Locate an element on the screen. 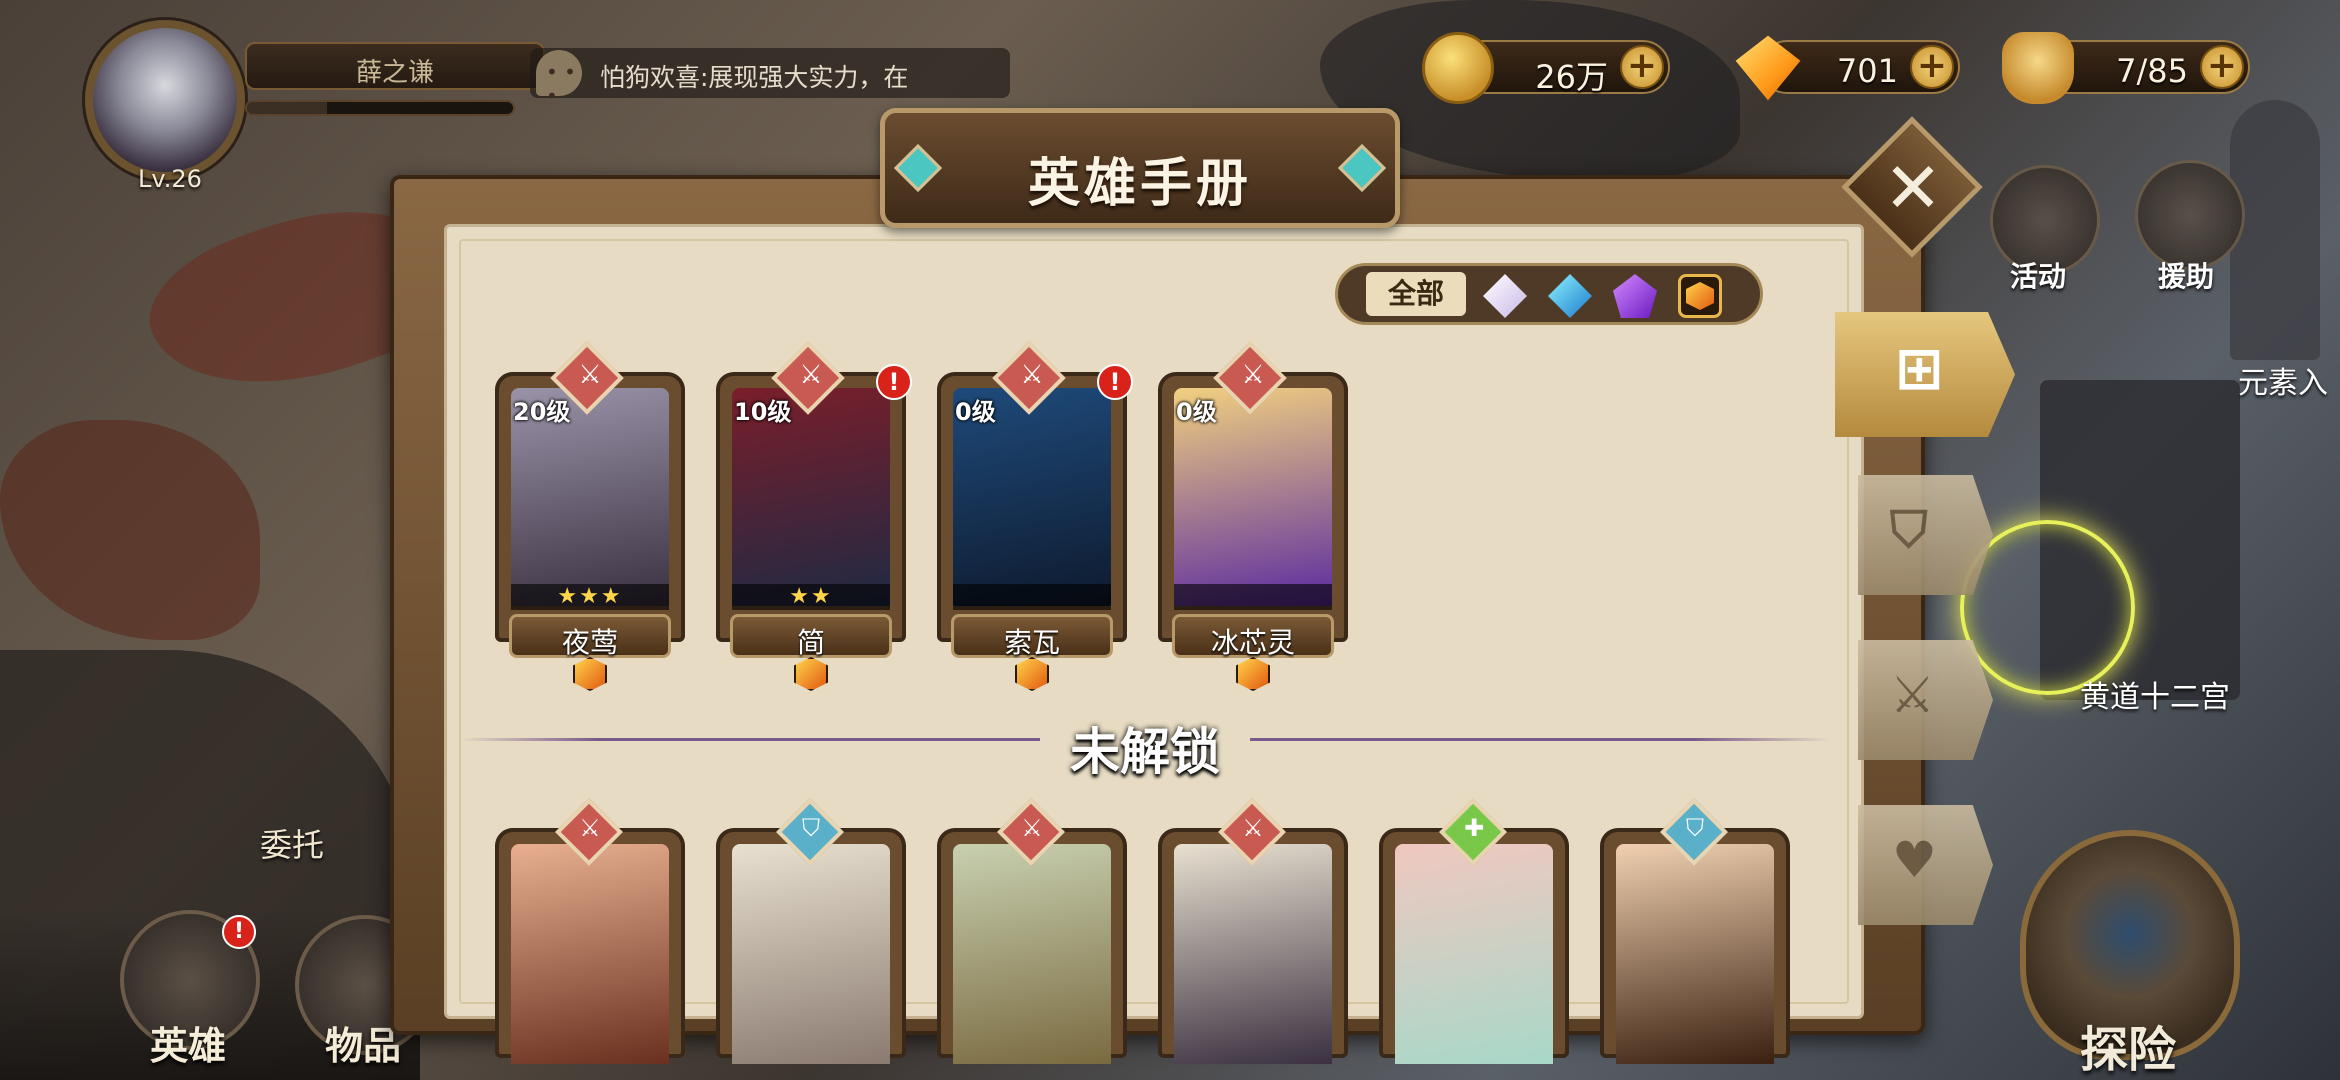  element-entry-label: 元素入 is located at coordinates (2283, 380).